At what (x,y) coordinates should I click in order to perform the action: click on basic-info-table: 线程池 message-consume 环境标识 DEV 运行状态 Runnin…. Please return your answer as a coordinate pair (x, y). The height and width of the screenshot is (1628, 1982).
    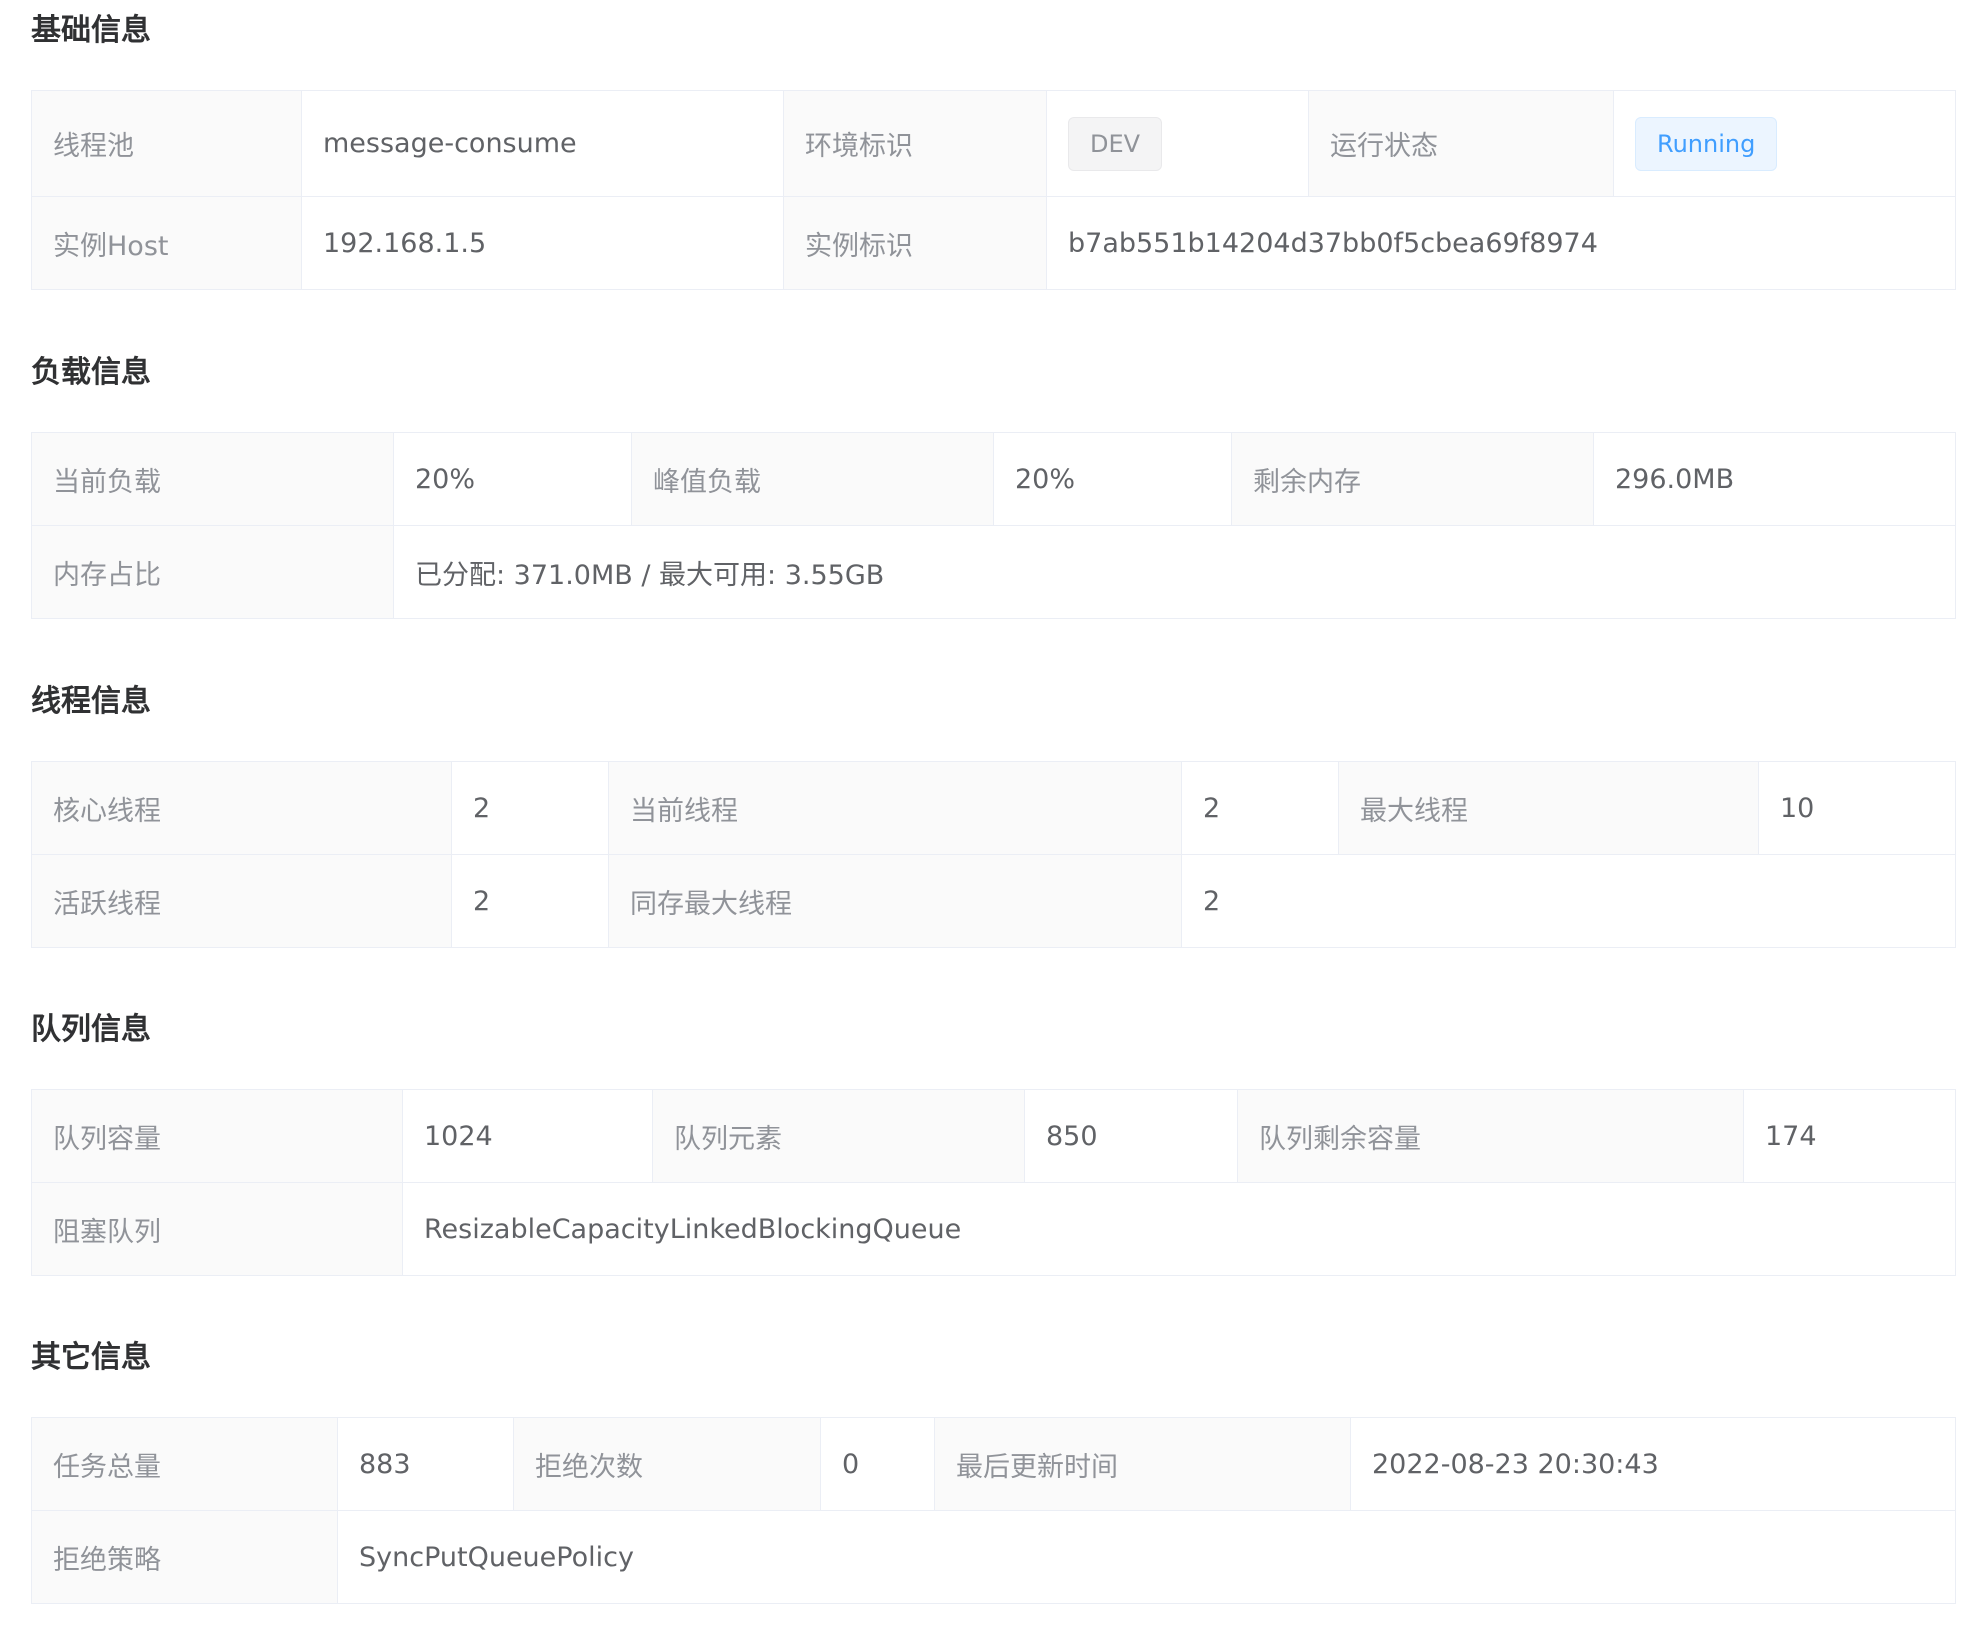
    Looking at the image, I should click on (993, 190).